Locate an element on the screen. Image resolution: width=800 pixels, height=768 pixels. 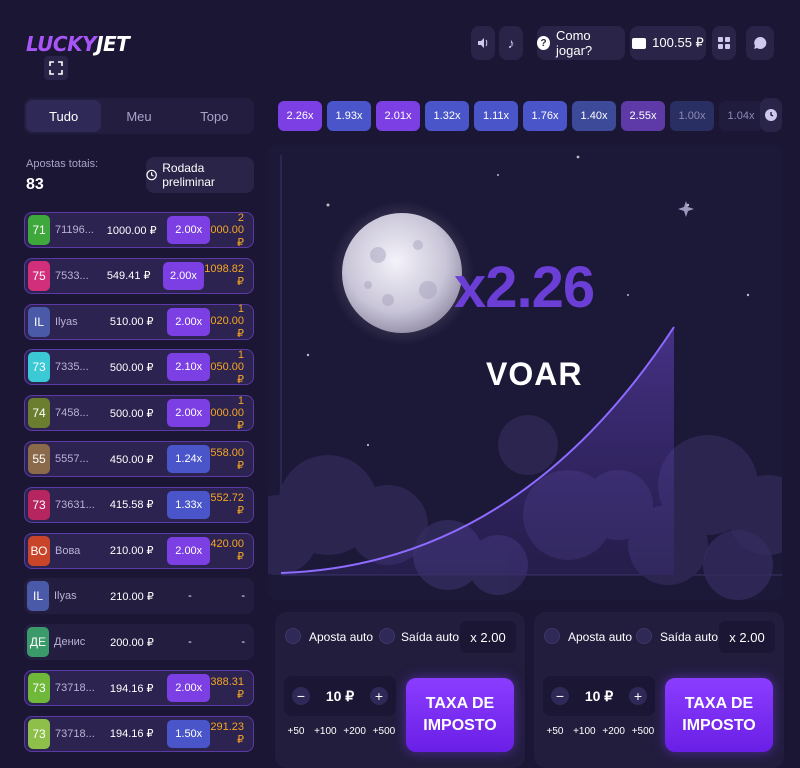
chat-icon is located at coordinates (760, 43).